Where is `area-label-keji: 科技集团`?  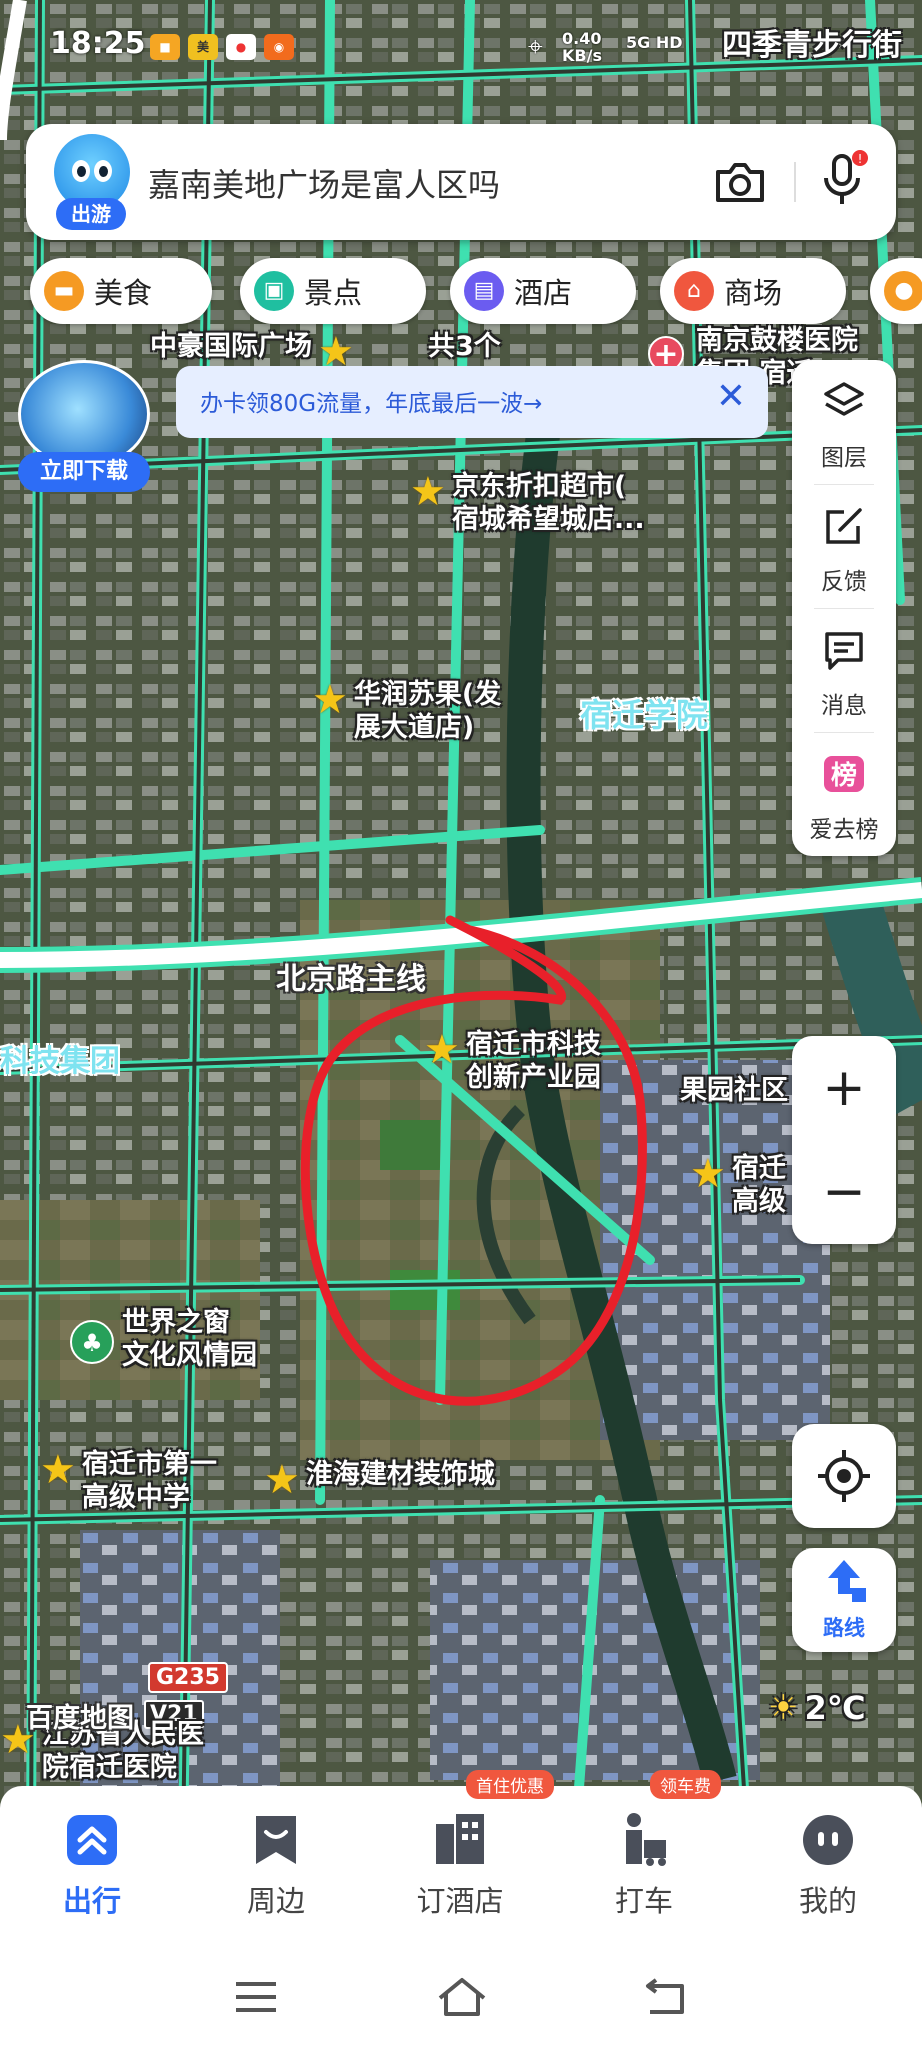
area-label-keji: 科技集团 is located at coordinates (60, 1058).